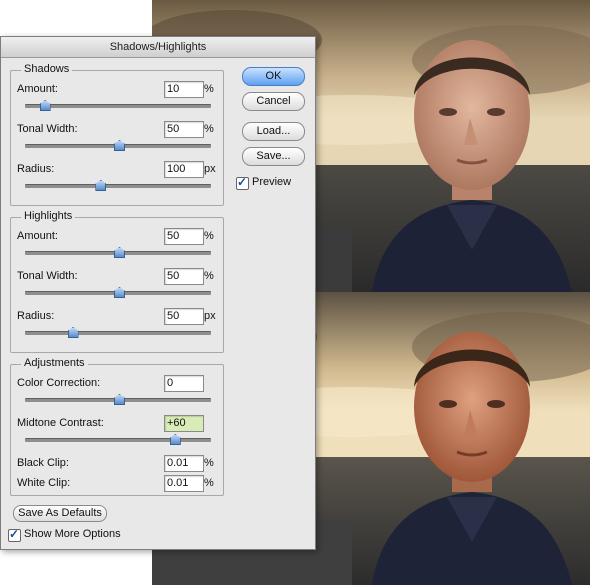  I want to click on shadows-tonal-width-slider, so click(118, 145).